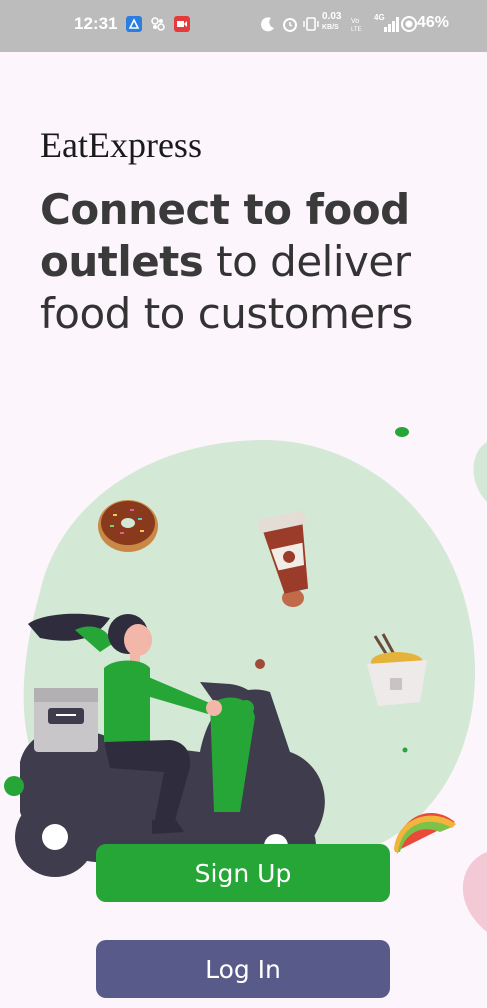 Image resolution: width=487 pixels, height=1008 pixels. Describe the element at coordinates (134, 24) in the screenshot. I see `app-notification-icon` at that location.